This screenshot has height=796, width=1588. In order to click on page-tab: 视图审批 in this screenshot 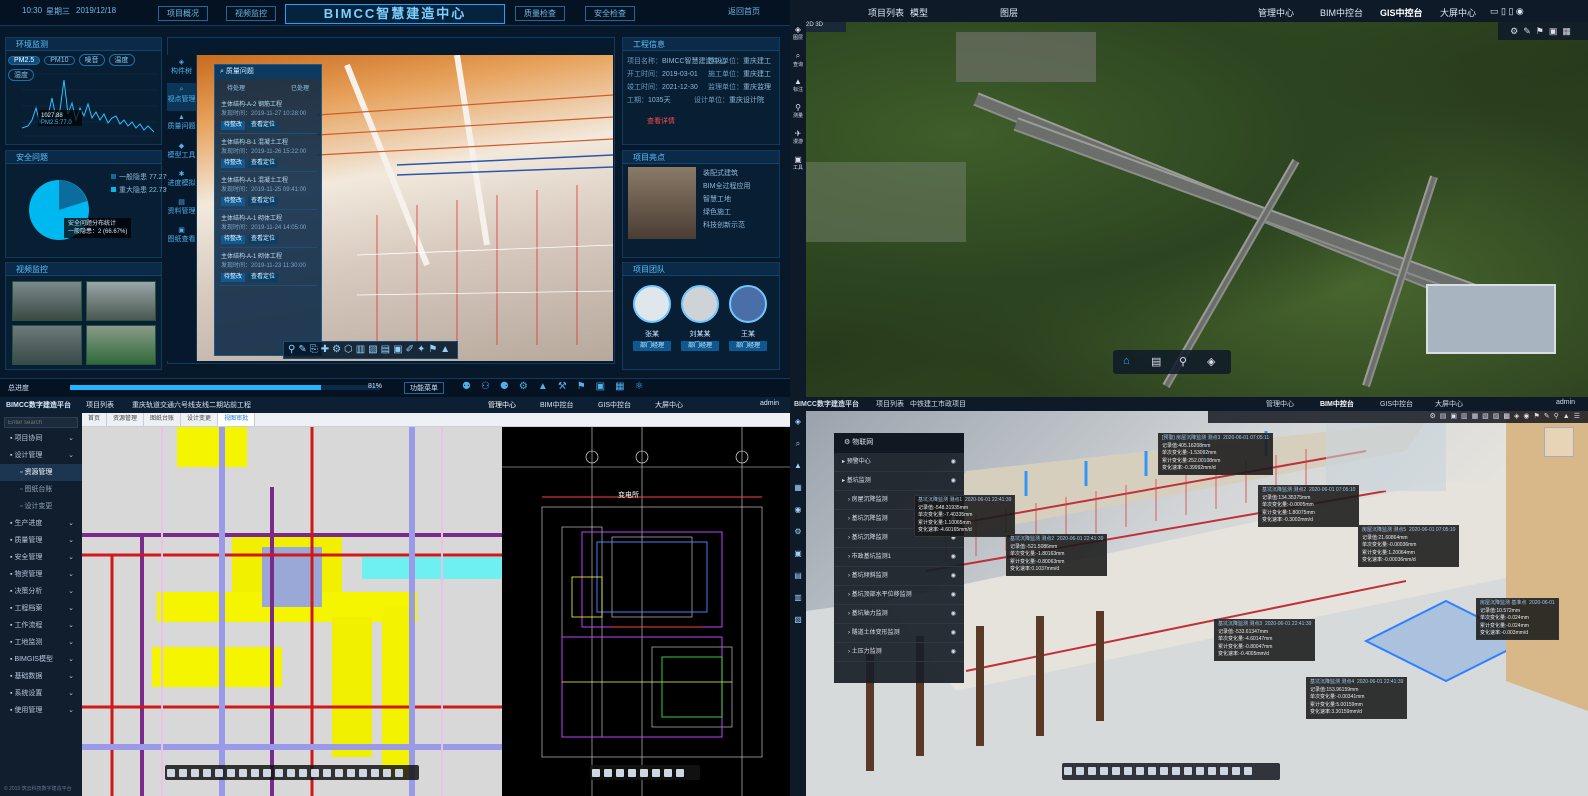, I will do `click(237, 419)`.